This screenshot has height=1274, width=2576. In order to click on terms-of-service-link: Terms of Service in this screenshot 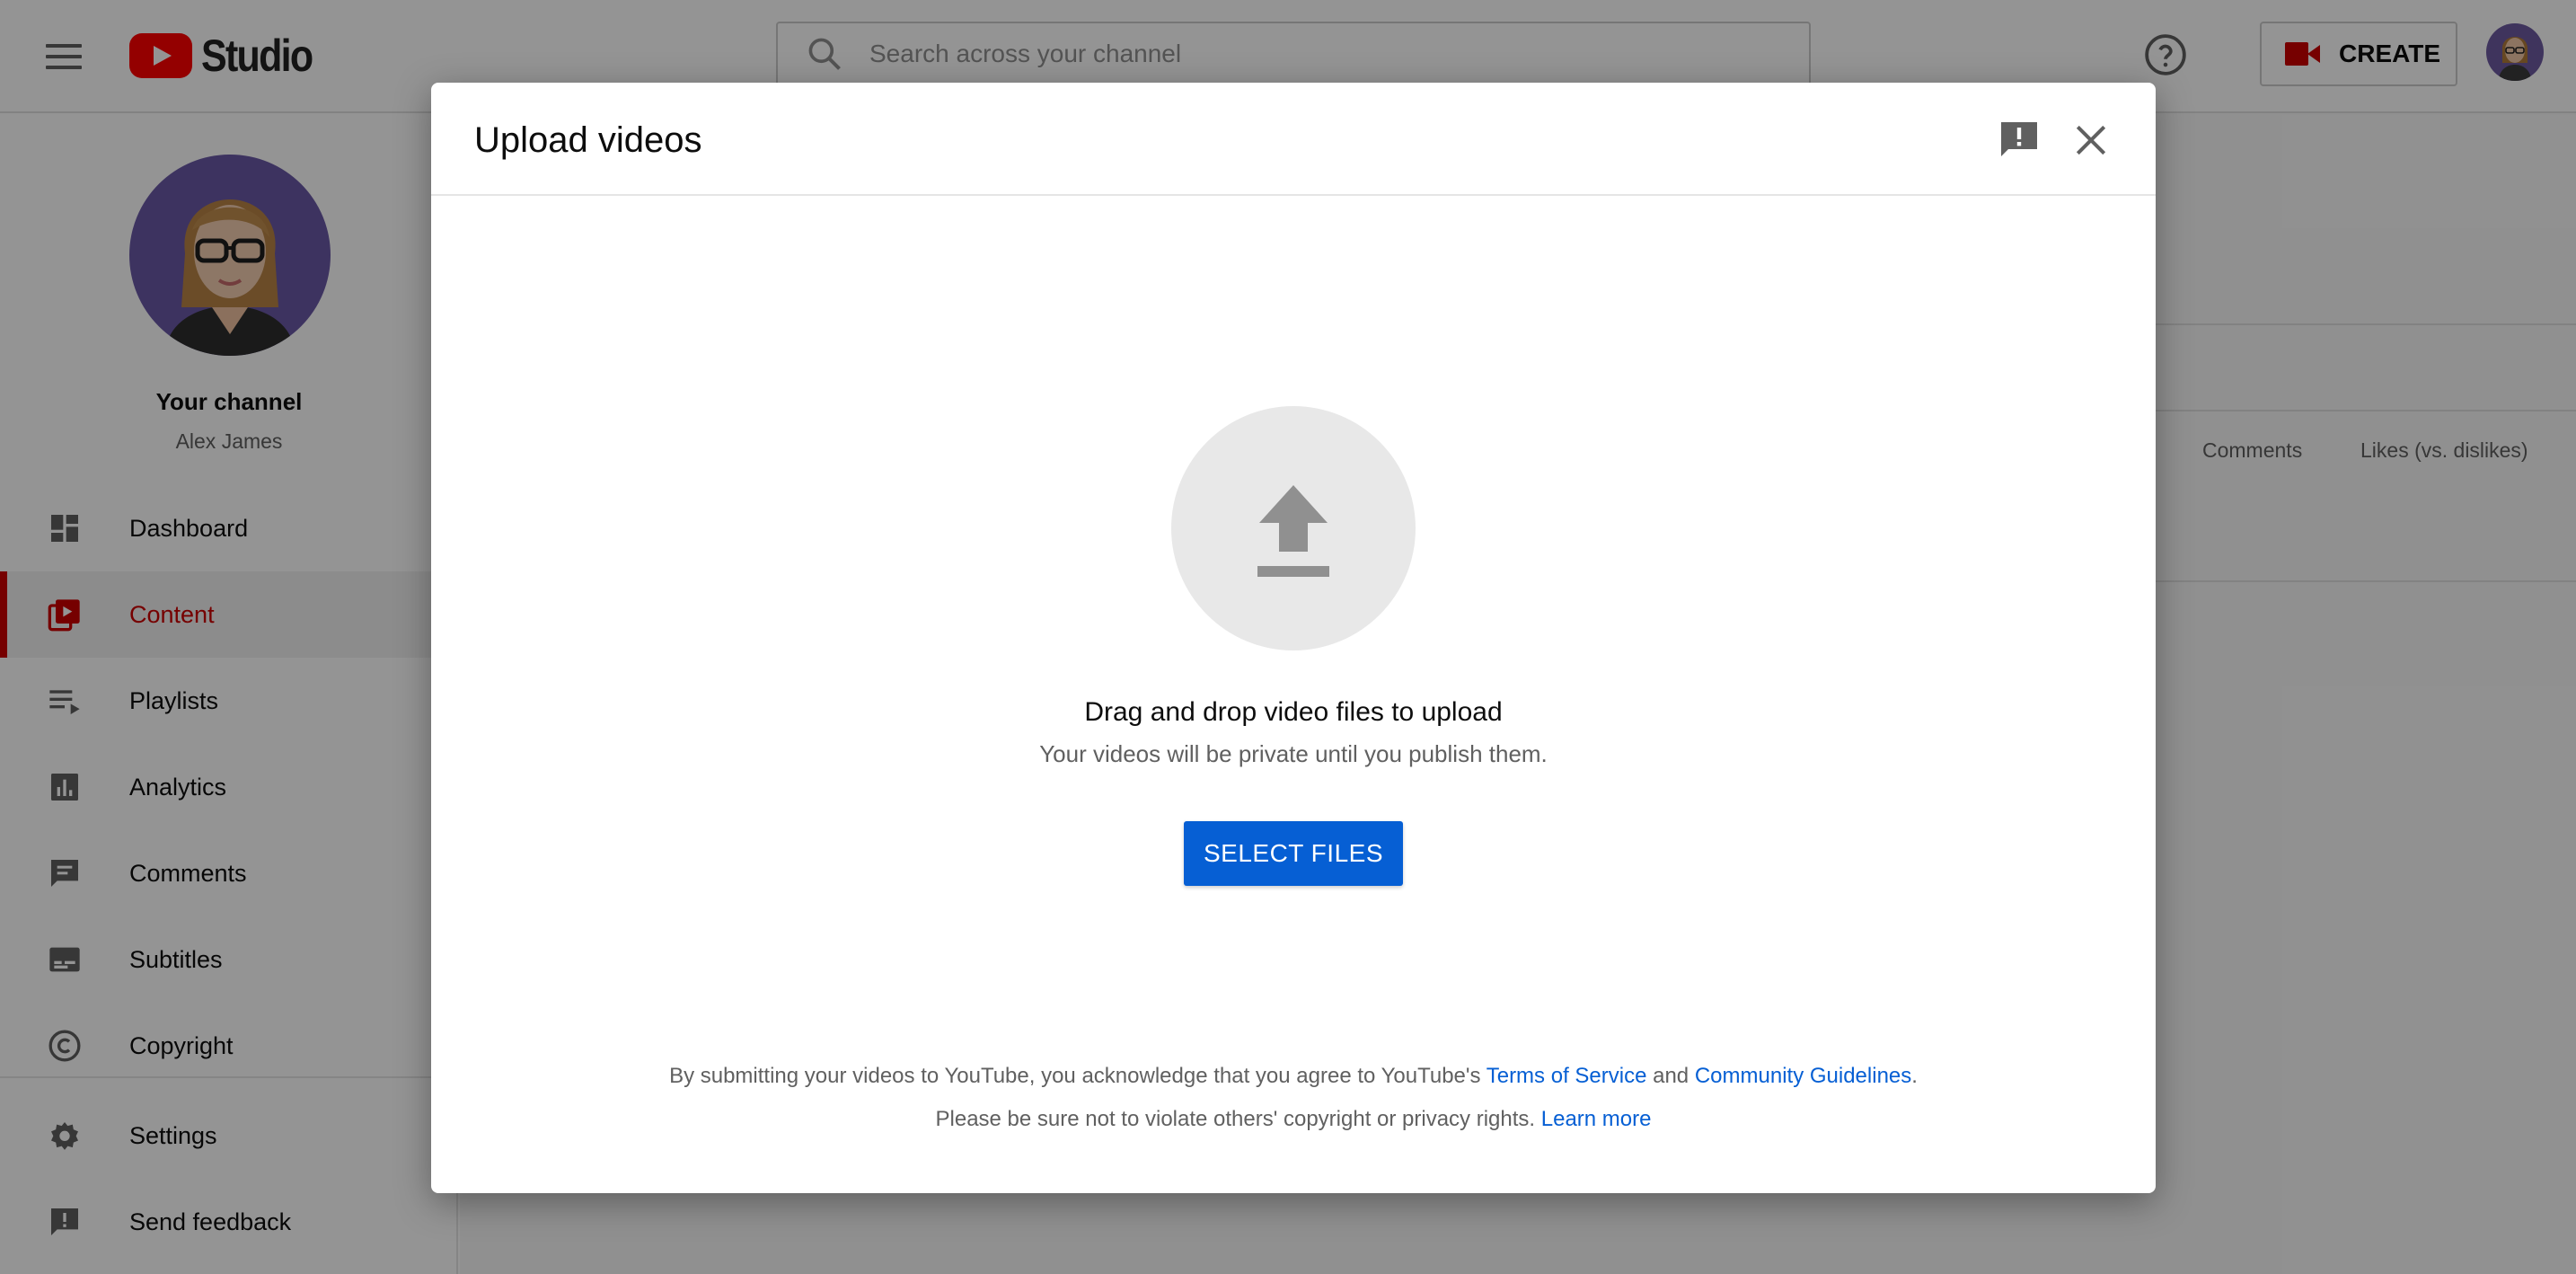, I will do `click(1566, 1076)`.